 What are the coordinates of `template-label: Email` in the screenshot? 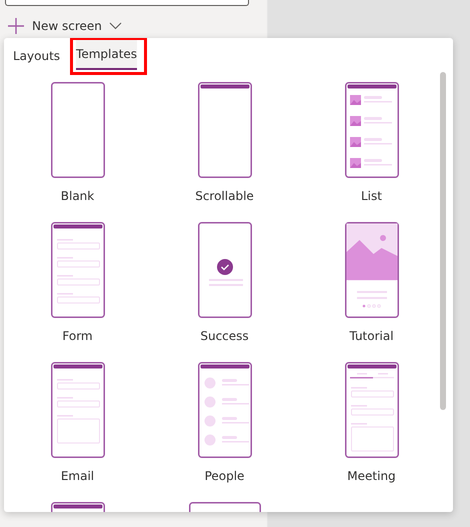 It's located at (77, 476).